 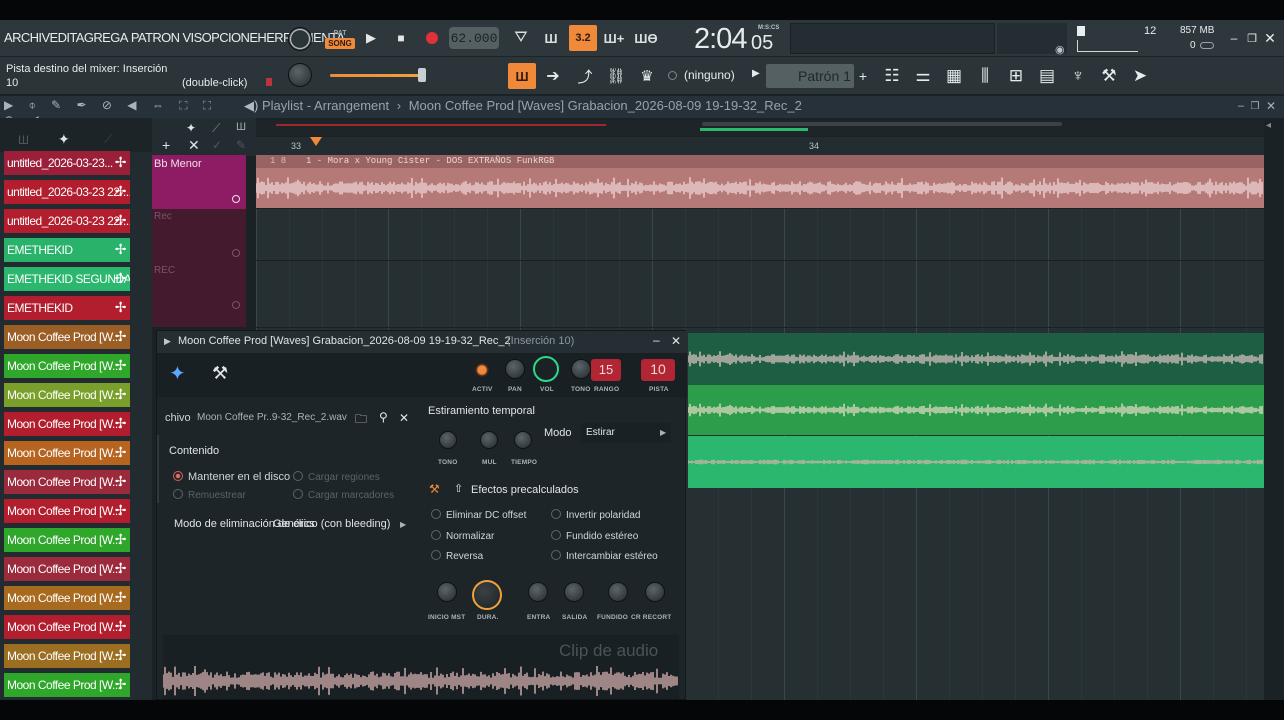 I want to click on eye-icon: ◉, so click(x=1060, y=49).